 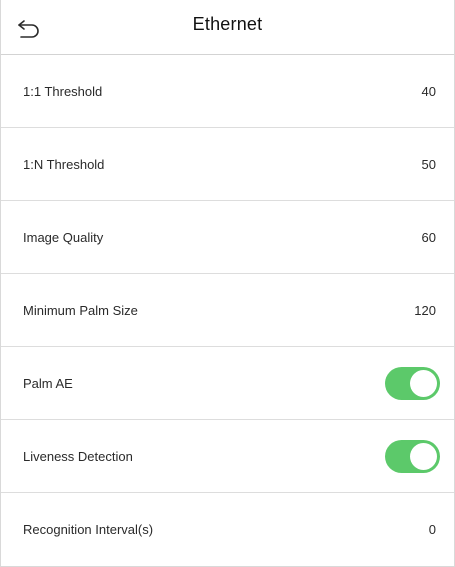 What do you see at coordinates (428, 237) in the screenshot?
I see `setting-value: 60` at bounding box center [428, 237].